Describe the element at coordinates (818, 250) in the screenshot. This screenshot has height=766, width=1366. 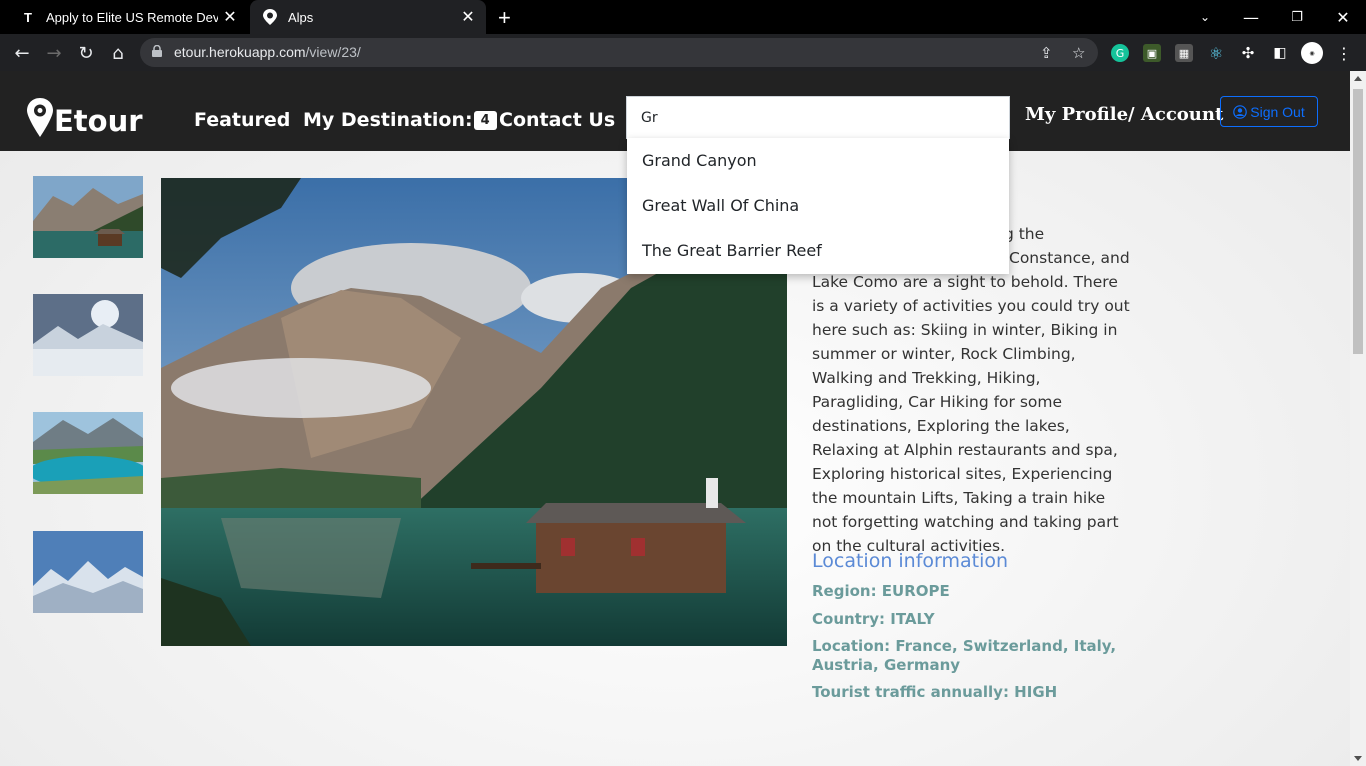
I see `suggestion-item: The Great Barrier Reef` at that location.